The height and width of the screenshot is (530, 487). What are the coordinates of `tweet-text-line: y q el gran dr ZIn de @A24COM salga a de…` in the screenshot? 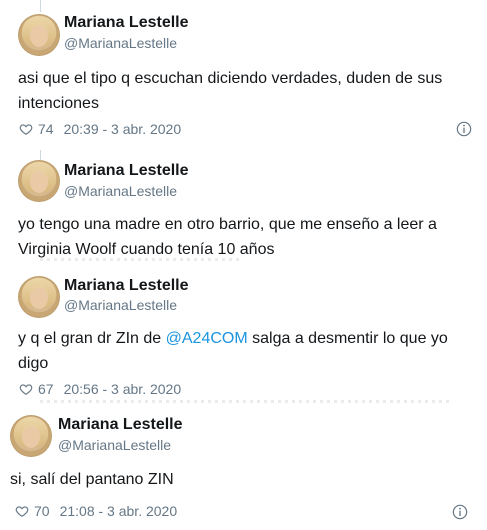 It's located at (245, 338).